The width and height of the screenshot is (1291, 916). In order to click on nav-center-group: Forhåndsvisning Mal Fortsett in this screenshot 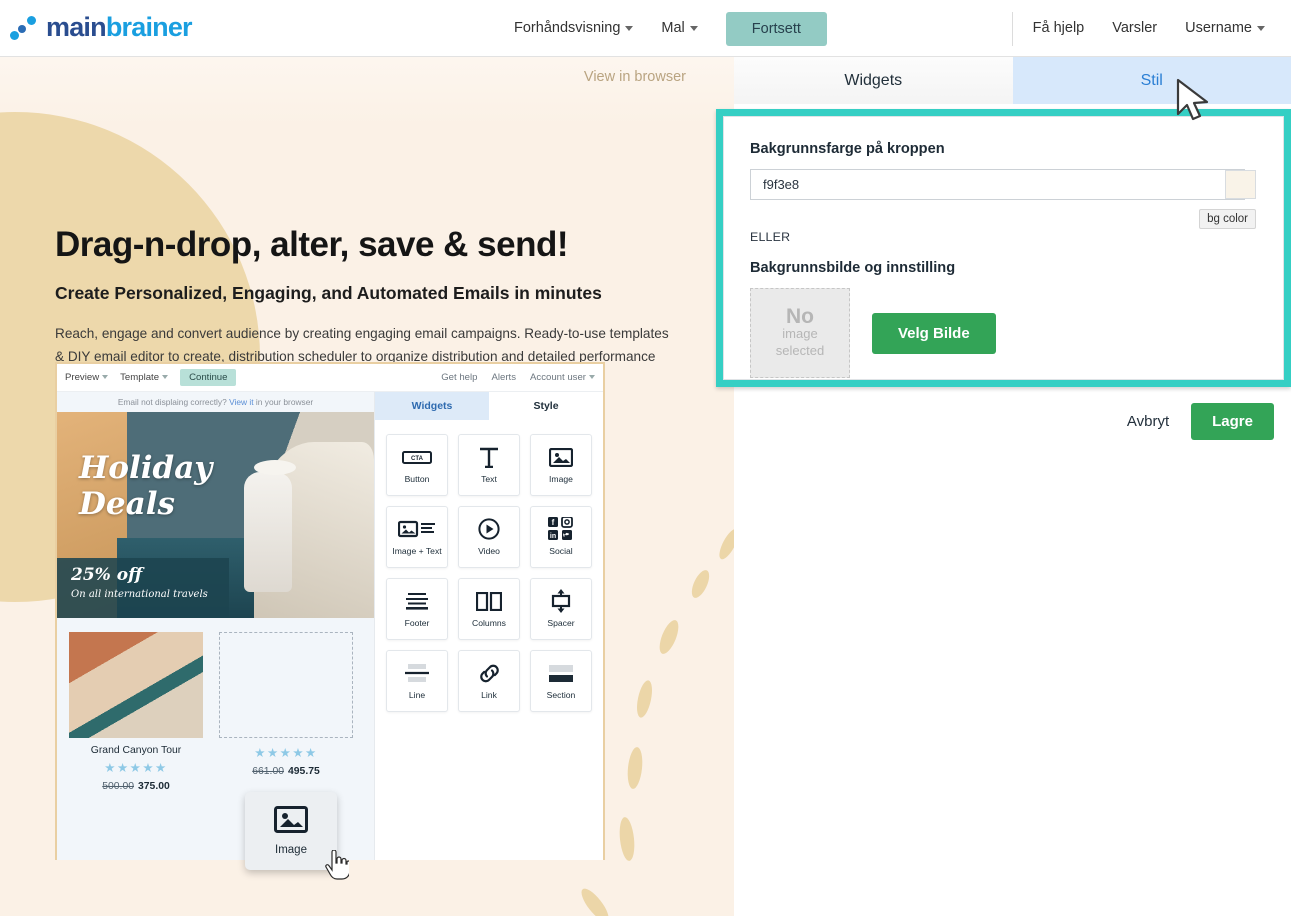, I will do `click(663, 28)`.